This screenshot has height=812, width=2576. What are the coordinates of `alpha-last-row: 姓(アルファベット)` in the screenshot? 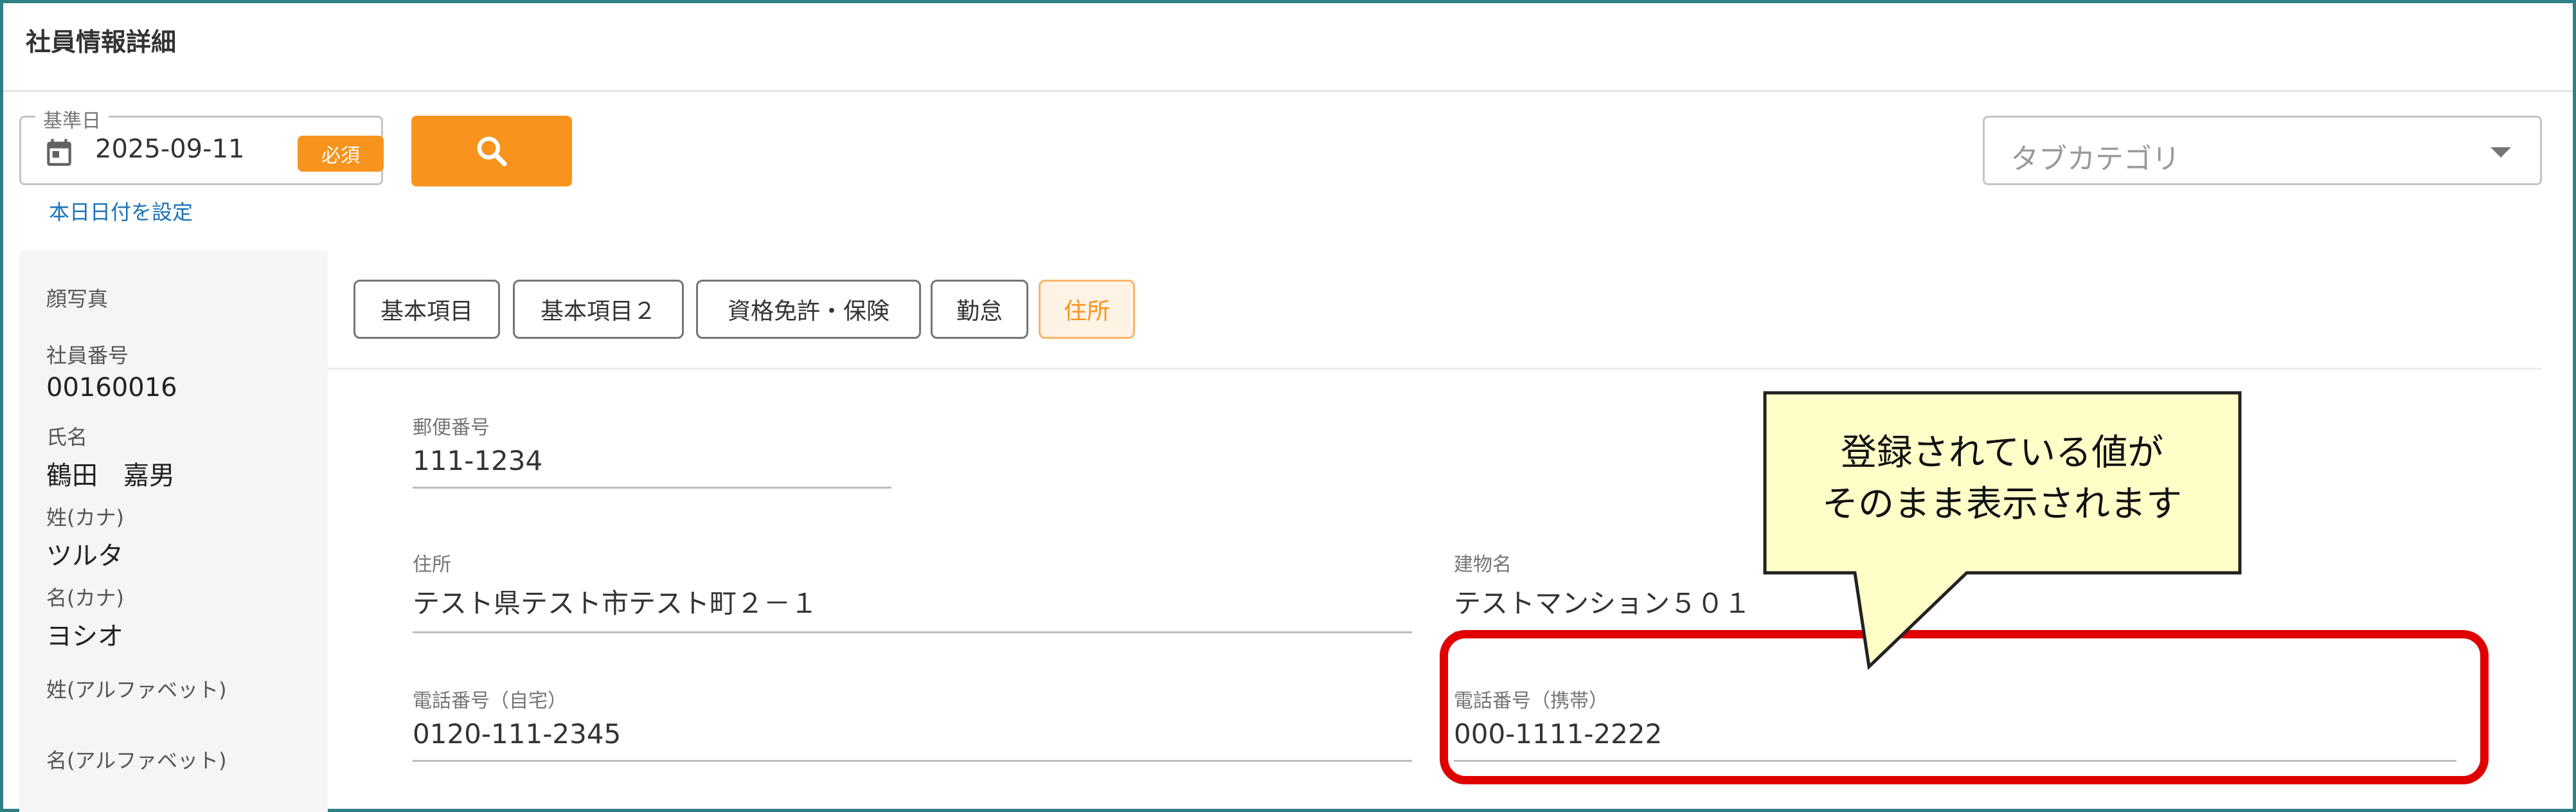 It's located at (136, 688).